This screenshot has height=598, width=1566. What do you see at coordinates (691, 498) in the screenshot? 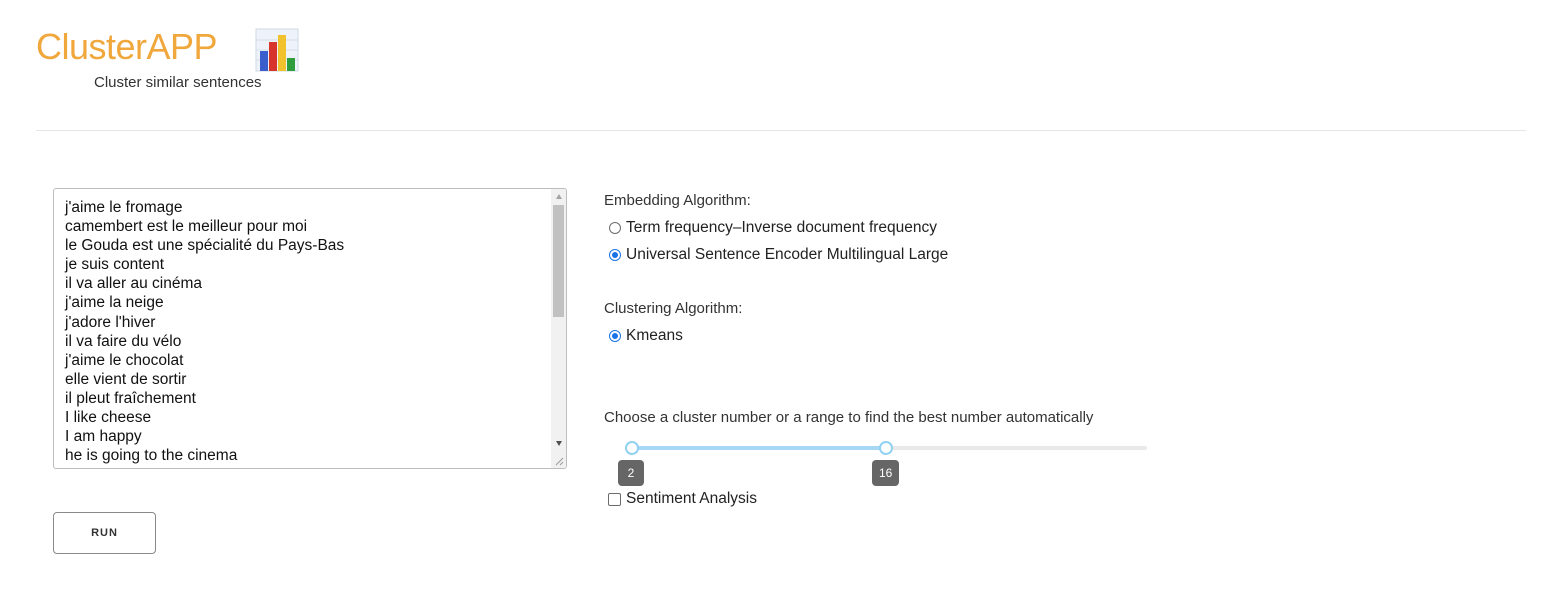
I see `sentiment-label: Sentiment Analysis` at bounding box center [691, 498].